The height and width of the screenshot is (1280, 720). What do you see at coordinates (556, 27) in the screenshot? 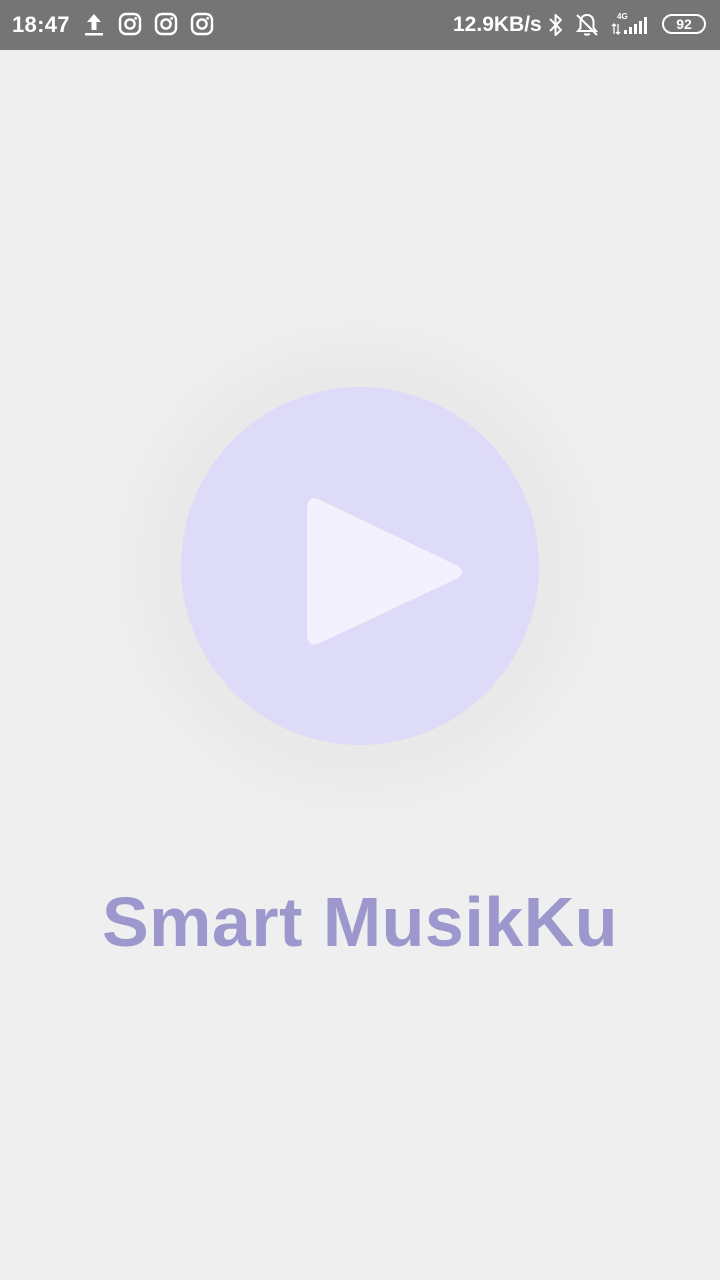
I see `bluetooth-icon` at bounding box center [556, 27].